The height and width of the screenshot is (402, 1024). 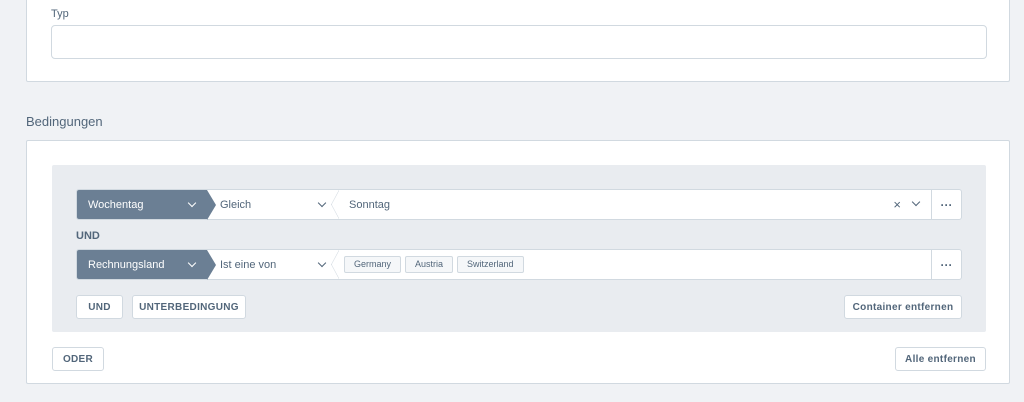 I want to click on operator-select-label: Ist eine von, so click(x=248, y=264).